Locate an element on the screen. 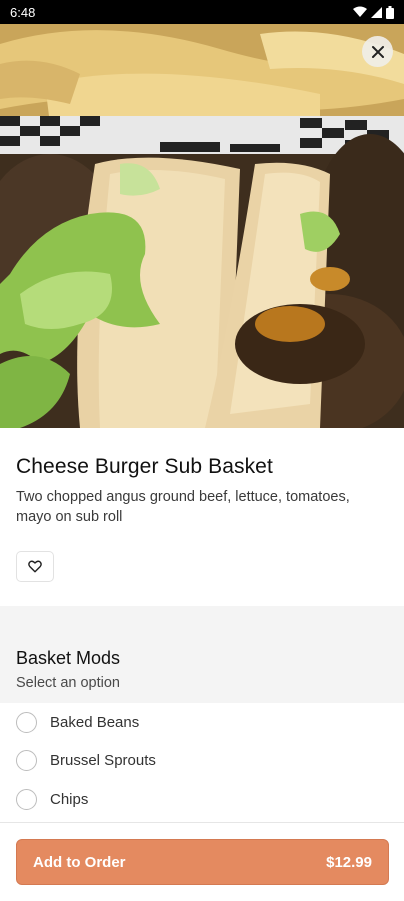 The image size is (404, 901). battery-icon is located at coordinates (390, 12).